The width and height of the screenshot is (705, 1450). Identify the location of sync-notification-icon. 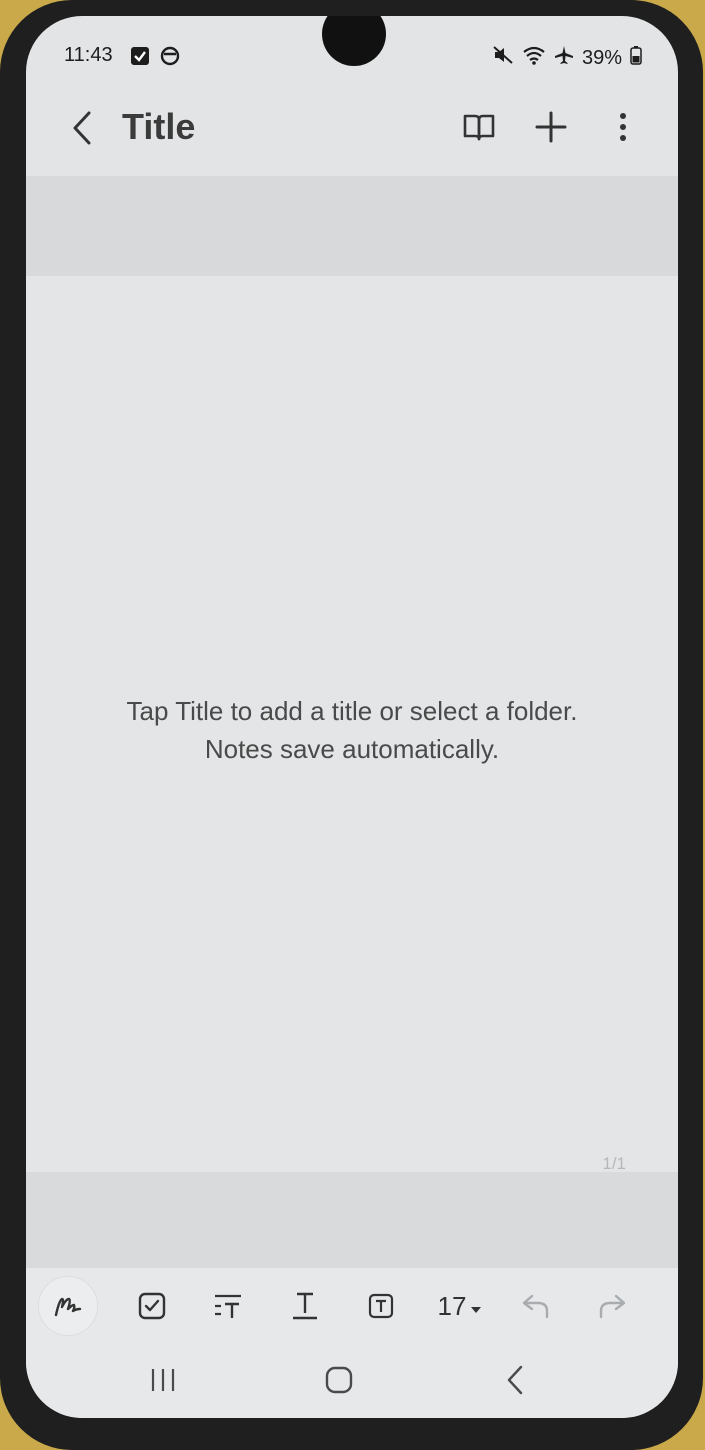
(170, 59).